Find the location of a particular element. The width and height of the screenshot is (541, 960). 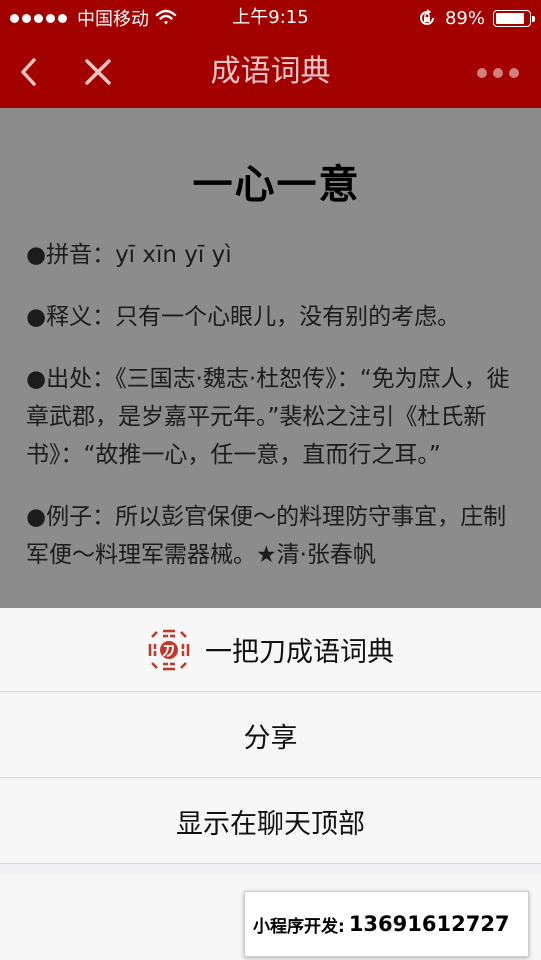

share-button: 分享 is located at coordinates (270, 736).